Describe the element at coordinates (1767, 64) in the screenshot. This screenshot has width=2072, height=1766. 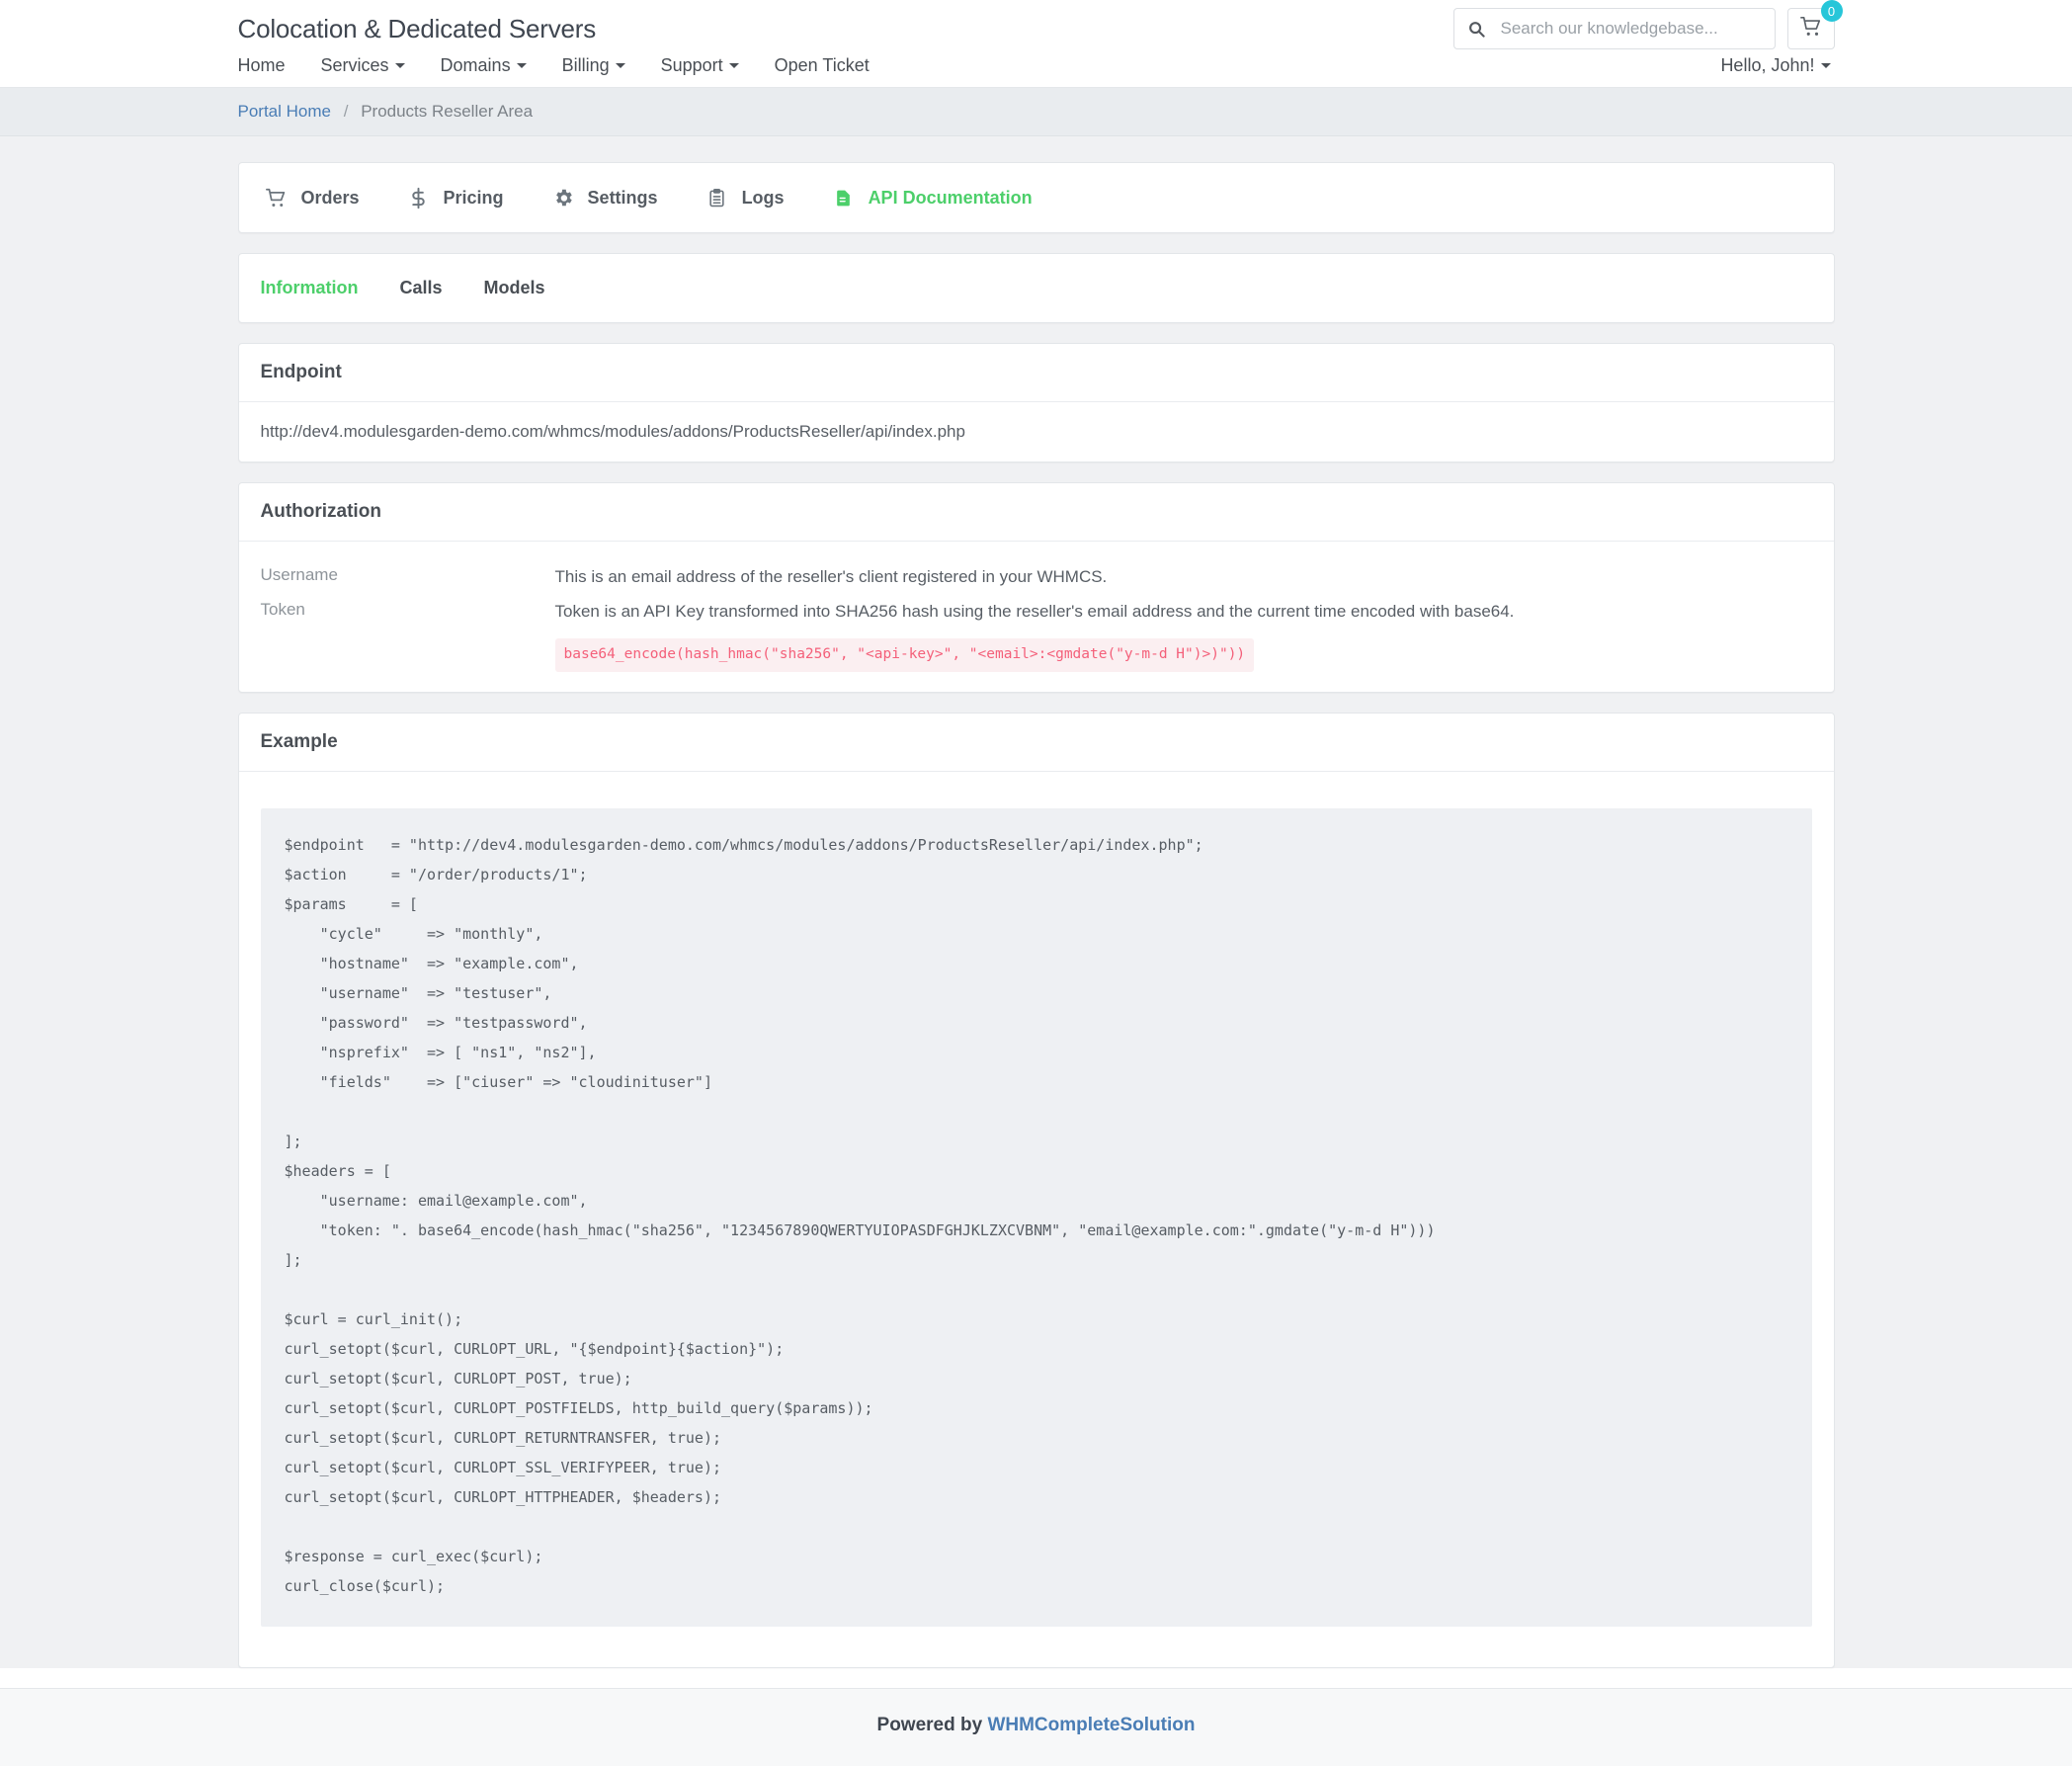
I see `account-menu-label: Hello, John!` at that location.